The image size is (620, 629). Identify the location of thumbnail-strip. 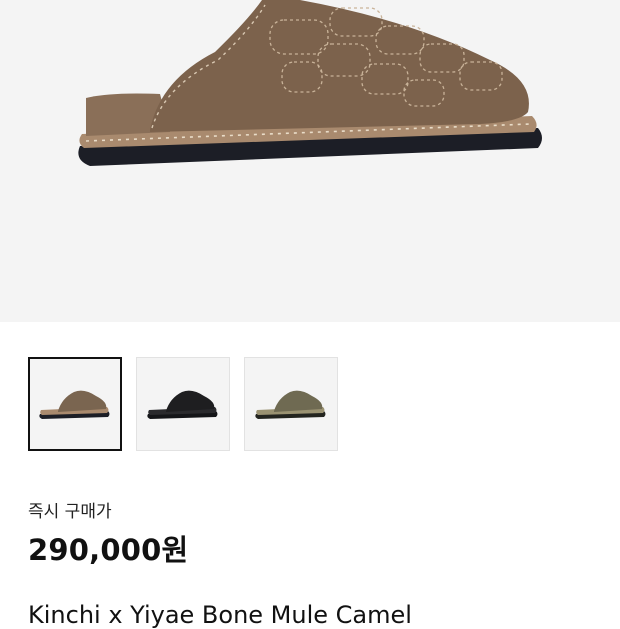
(183, 404).